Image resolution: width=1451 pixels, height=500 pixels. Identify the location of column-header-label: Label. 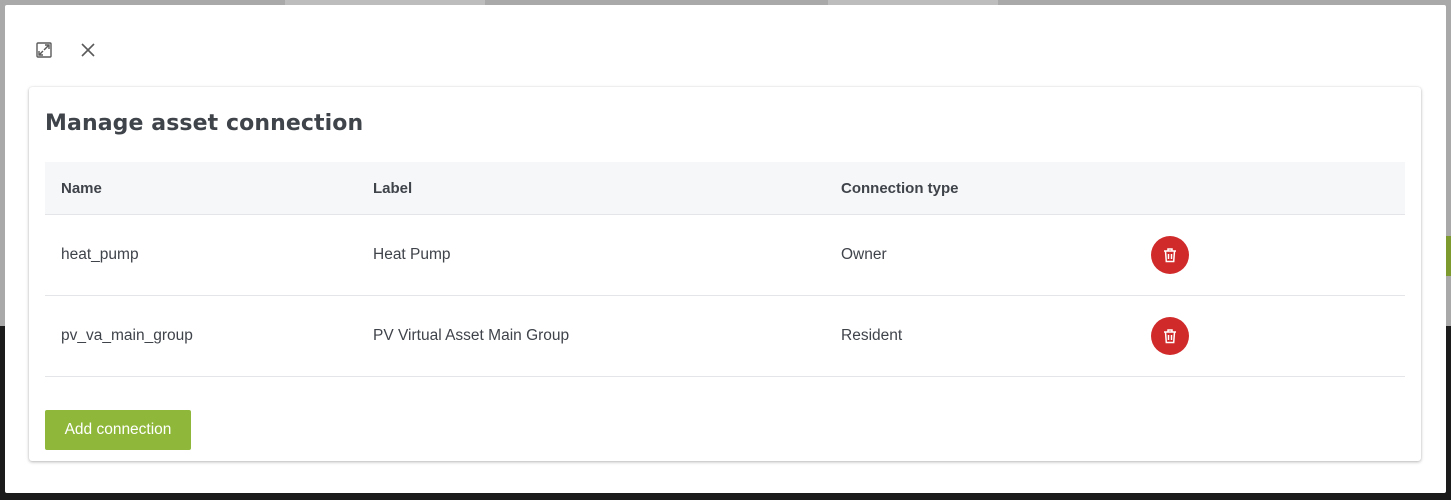
(607, 188).